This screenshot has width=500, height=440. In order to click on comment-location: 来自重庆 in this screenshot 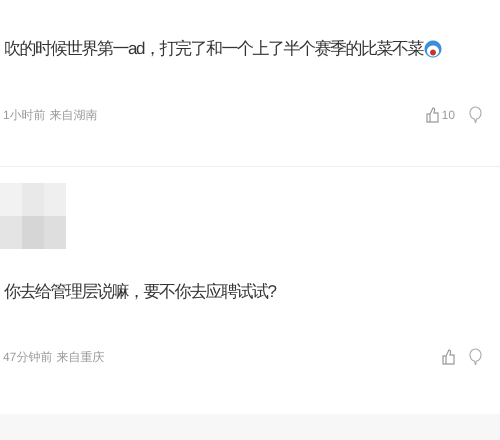, I will do `click(80, 357)`.